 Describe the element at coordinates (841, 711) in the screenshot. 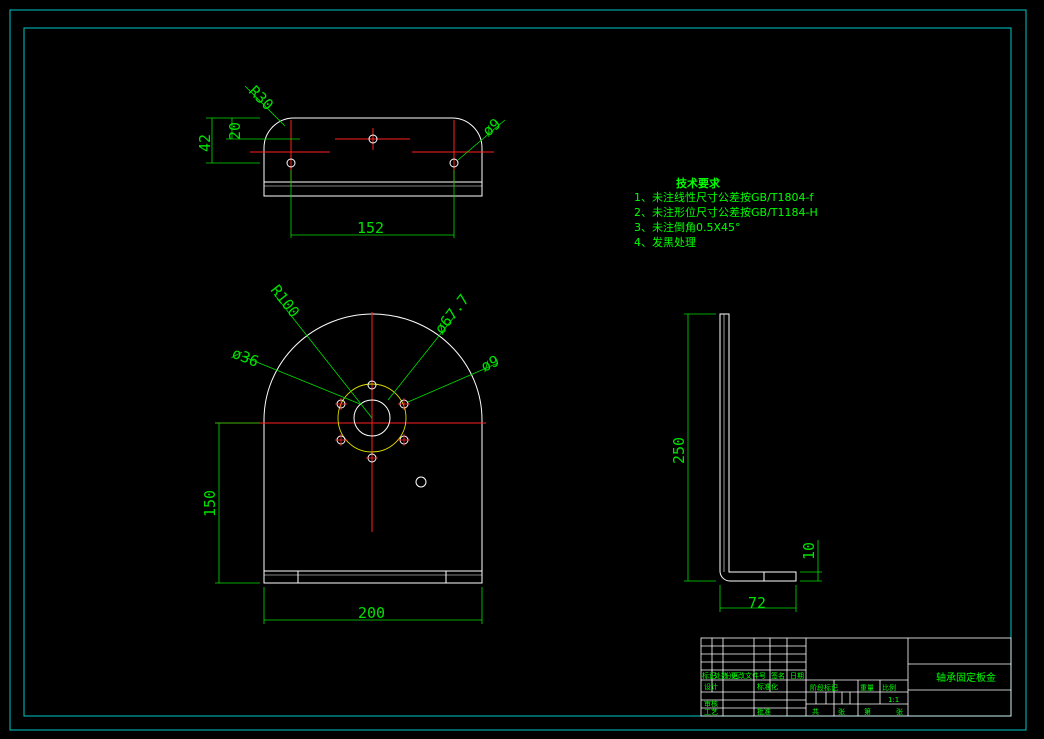

I see `tb-sheet: 张` at that location.